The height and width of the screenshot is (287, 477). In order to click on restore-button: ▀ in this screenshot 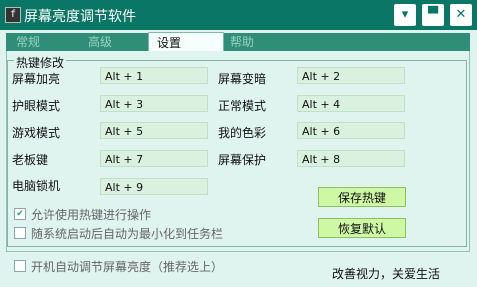, I will do `click(433, 15)`.